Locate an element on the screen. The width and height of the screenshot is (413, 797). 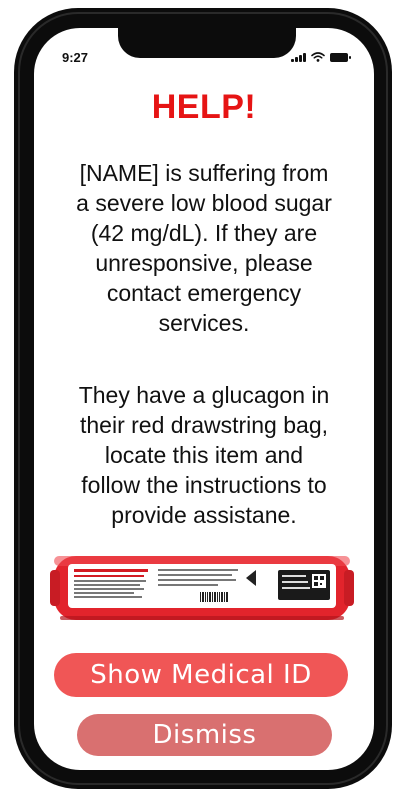
instruction-line: They have a glucagon in is located at coordinates (204, 395).